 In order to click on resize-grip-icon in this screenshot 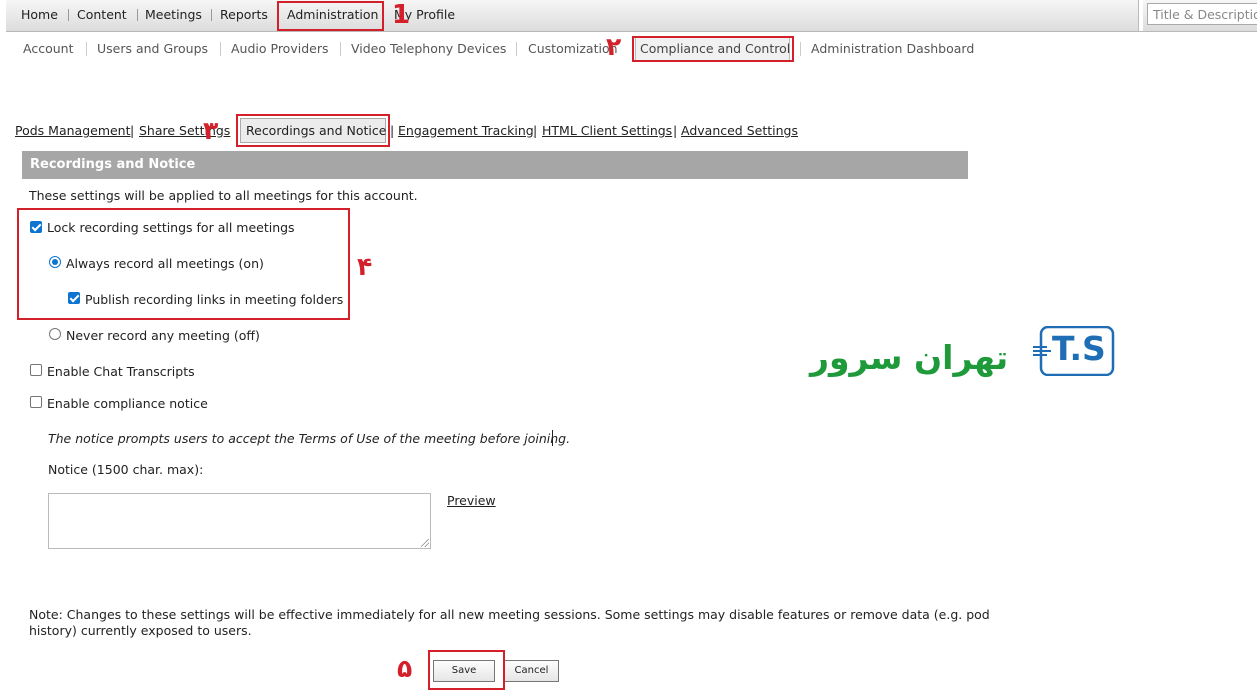, I will do `click(425, 543)`.